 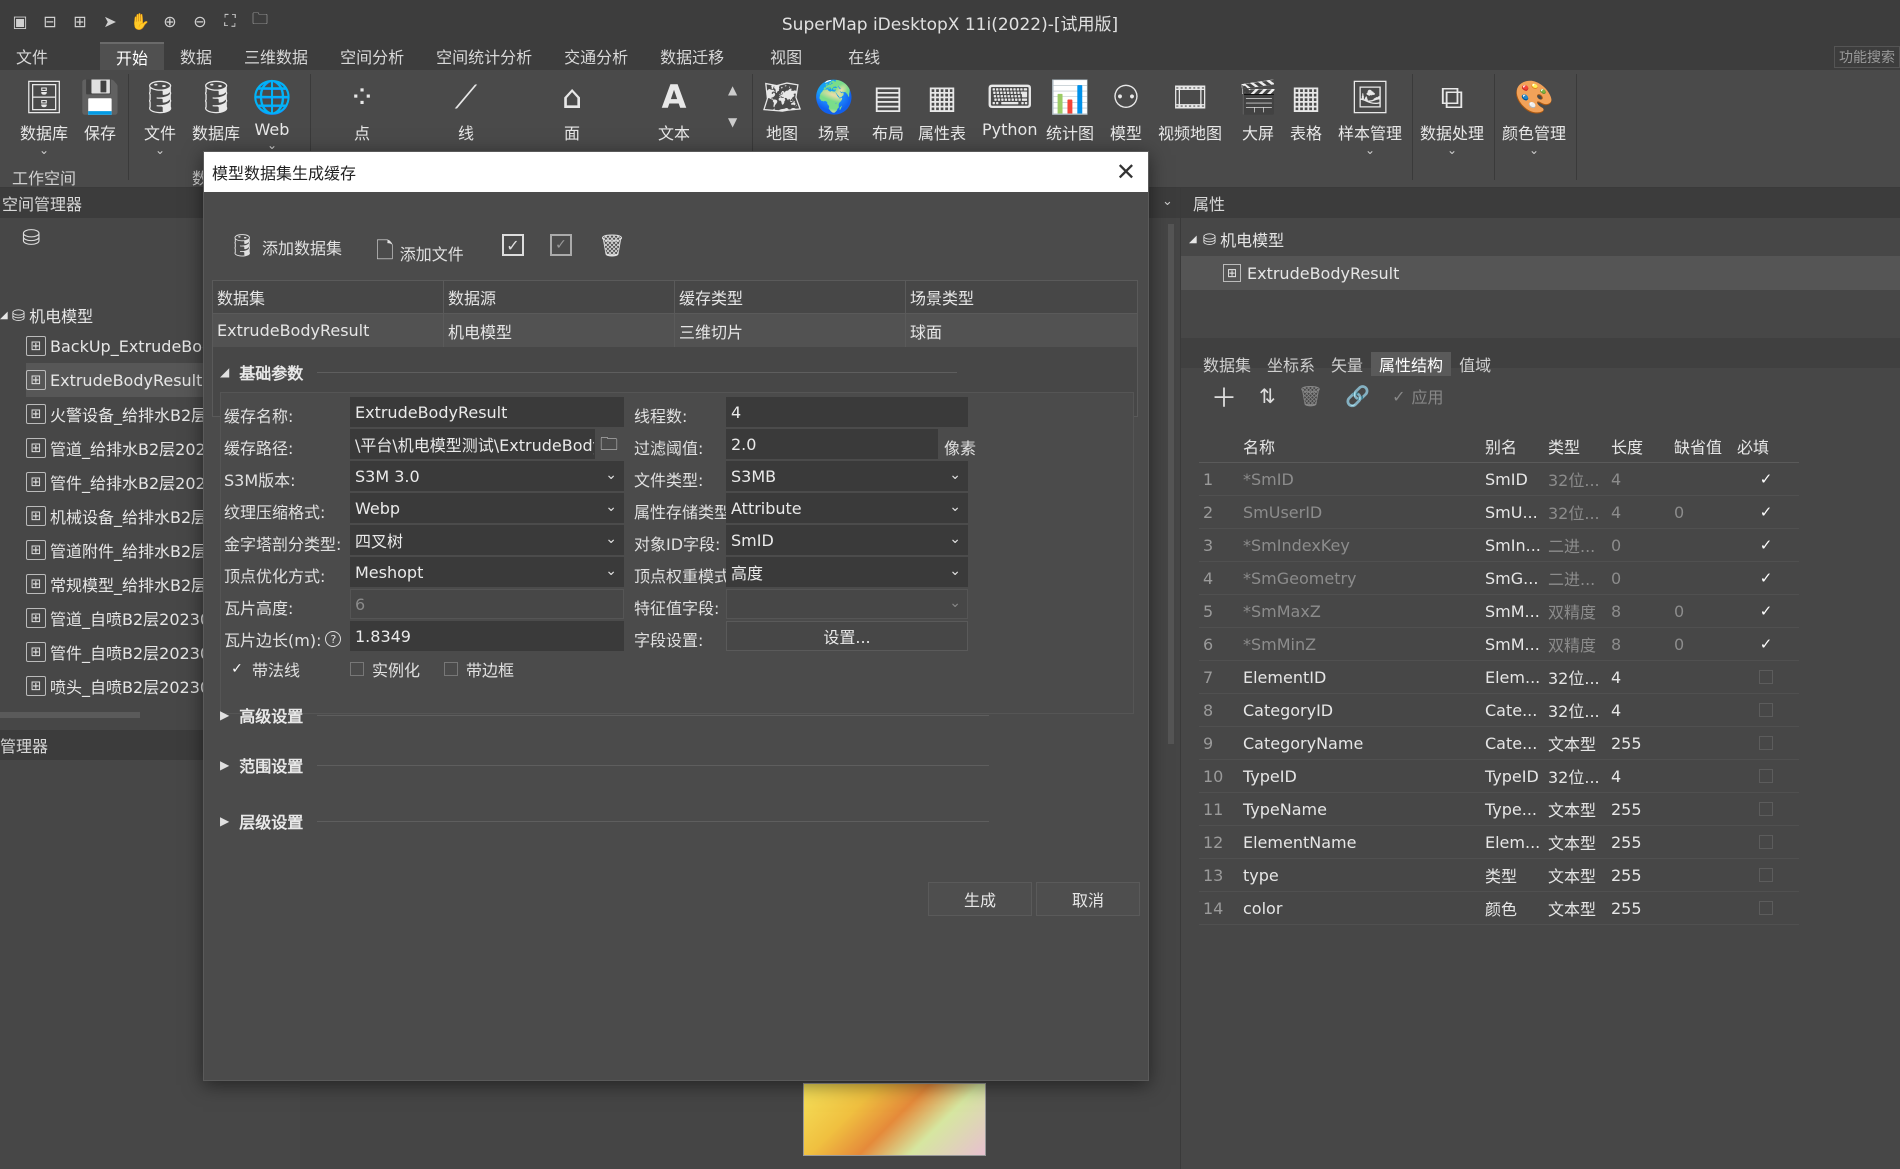 I want to click on table-row: 3 *SmIndexKey SmIn... 二进... 0 ✓, so click(x=1499, y=545).